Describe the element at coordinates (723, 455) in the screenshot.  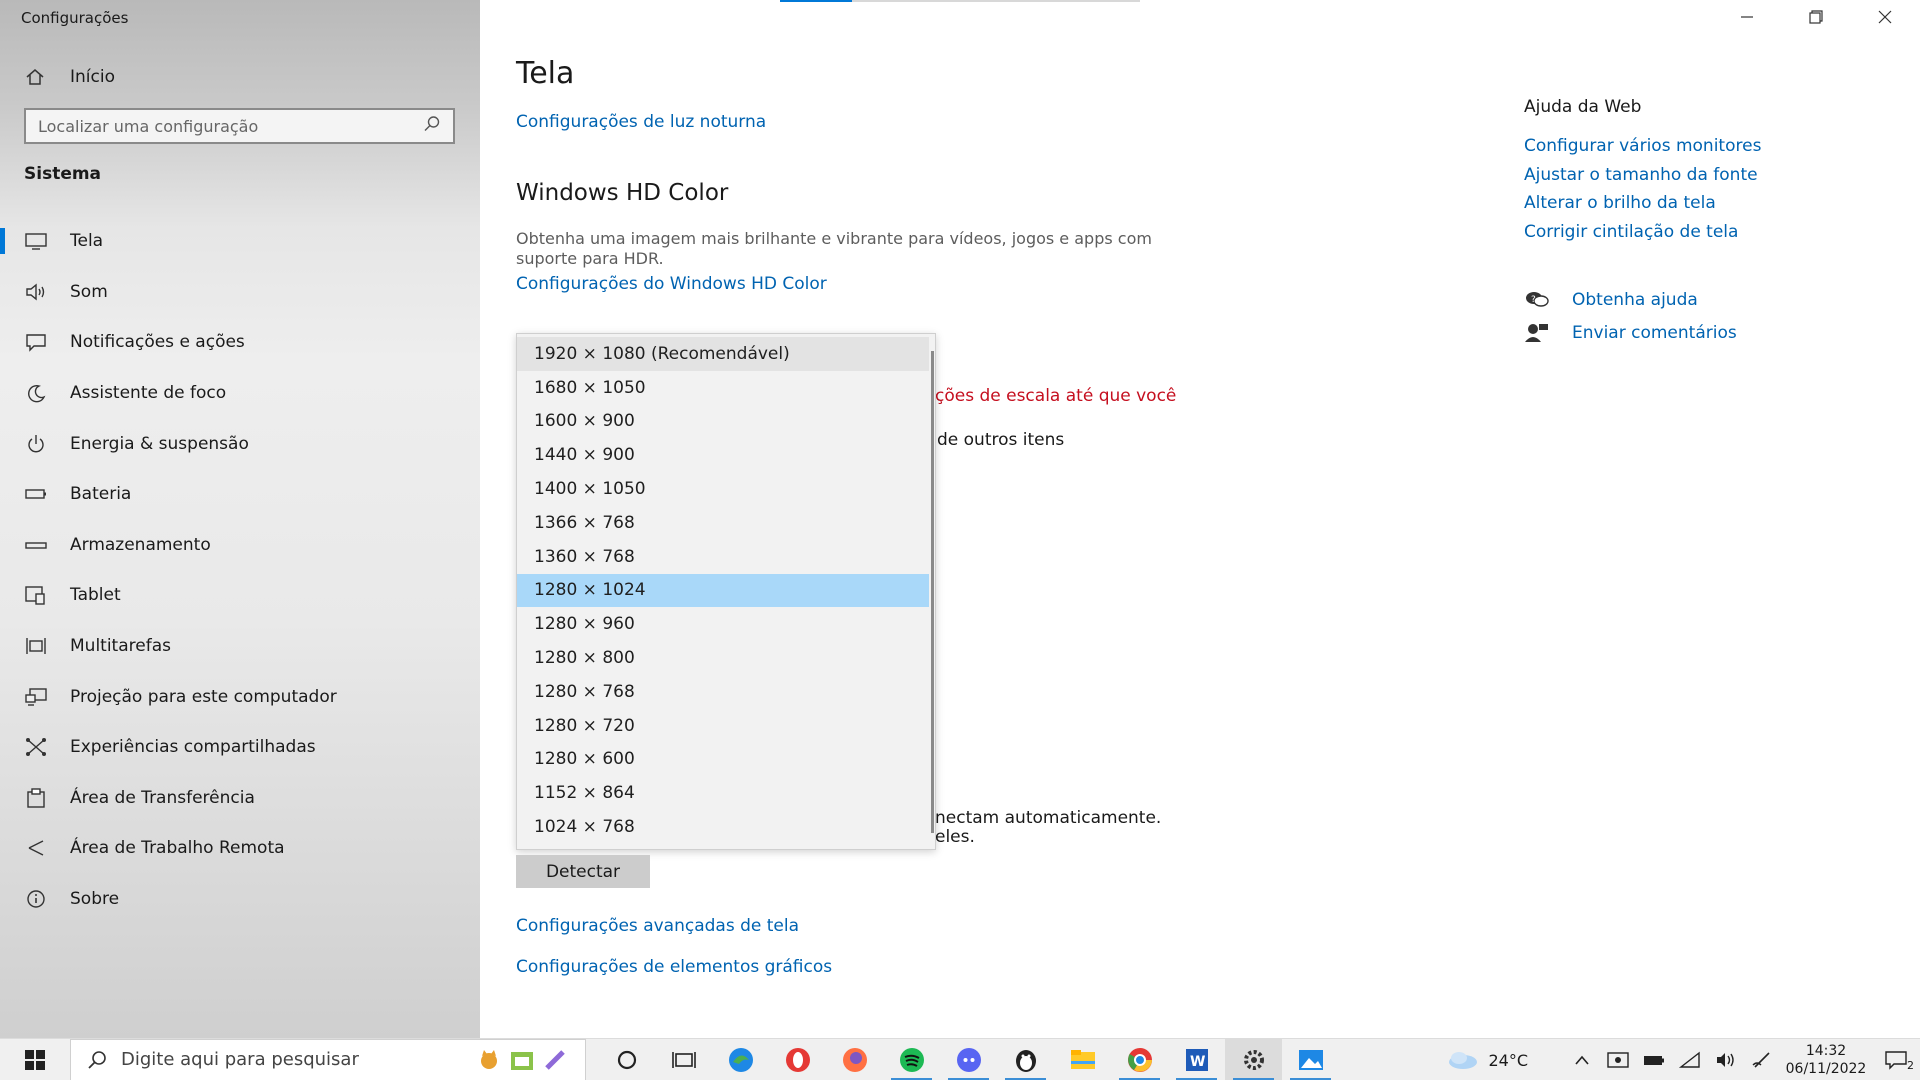
I see `resolution-option: 1440 × 900` at that location.